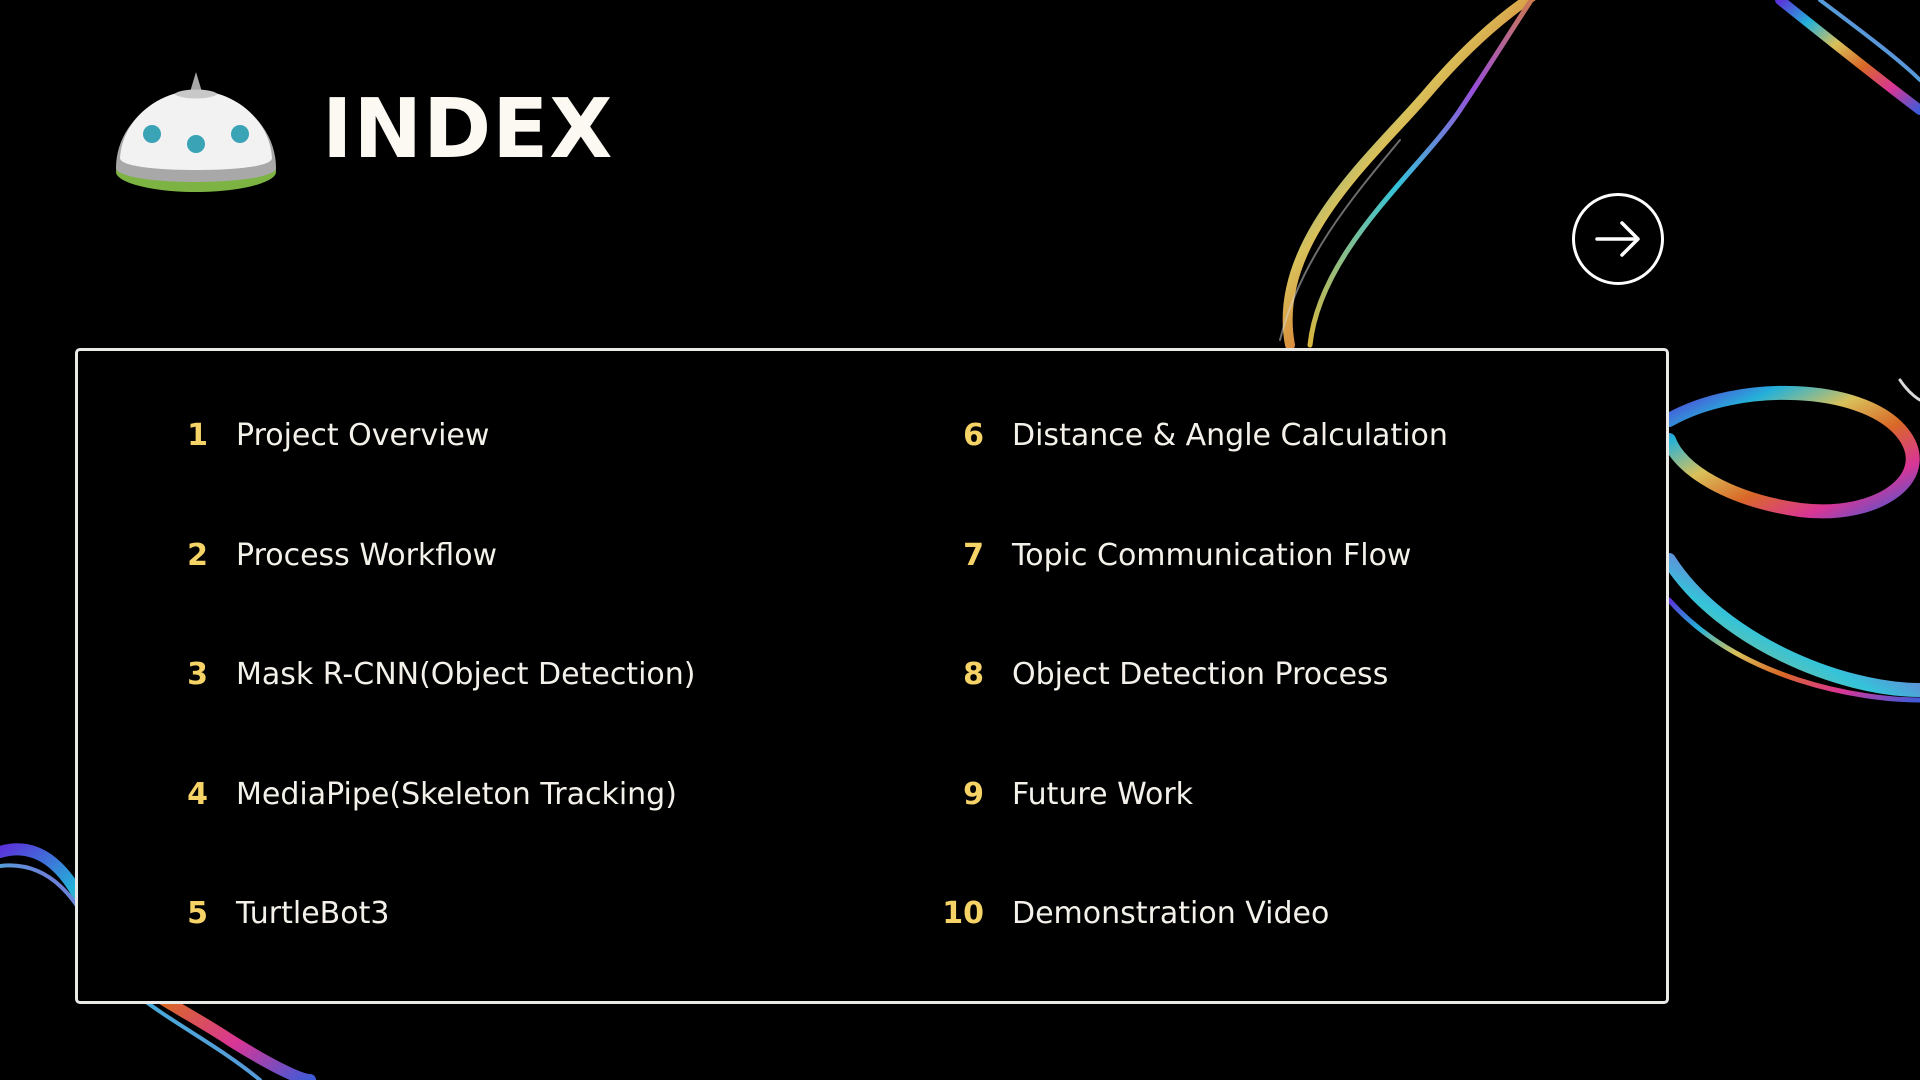 This screenshot has height=1080, width=1920. I want to click on arrow-right-circle-icon, so click(1617, 239).